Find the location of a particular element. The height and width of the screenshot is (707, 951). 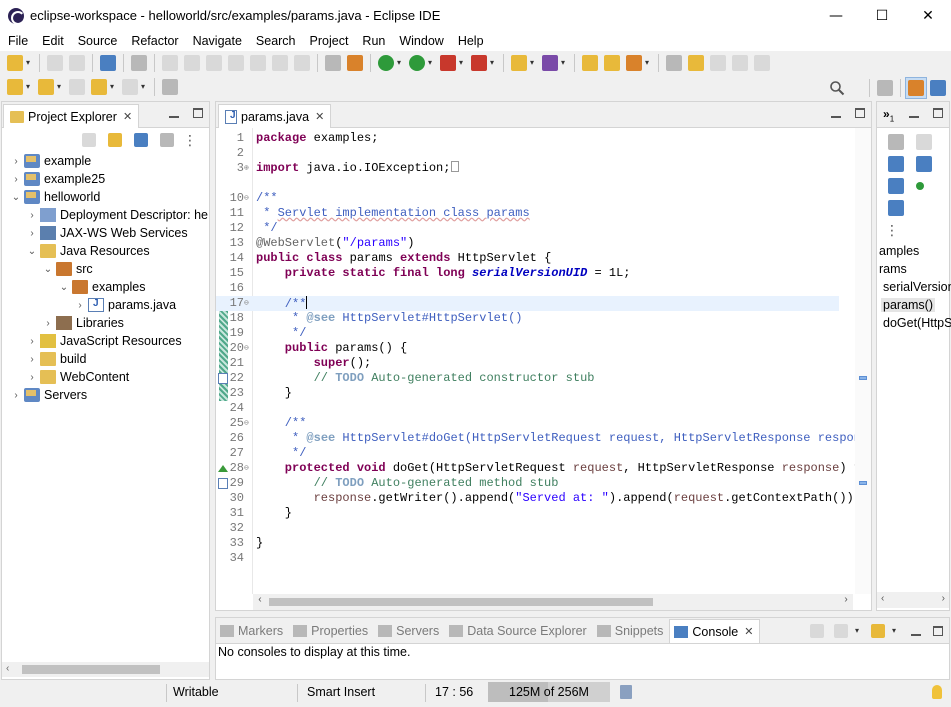

save-icon is located at coordinates (55, 63).